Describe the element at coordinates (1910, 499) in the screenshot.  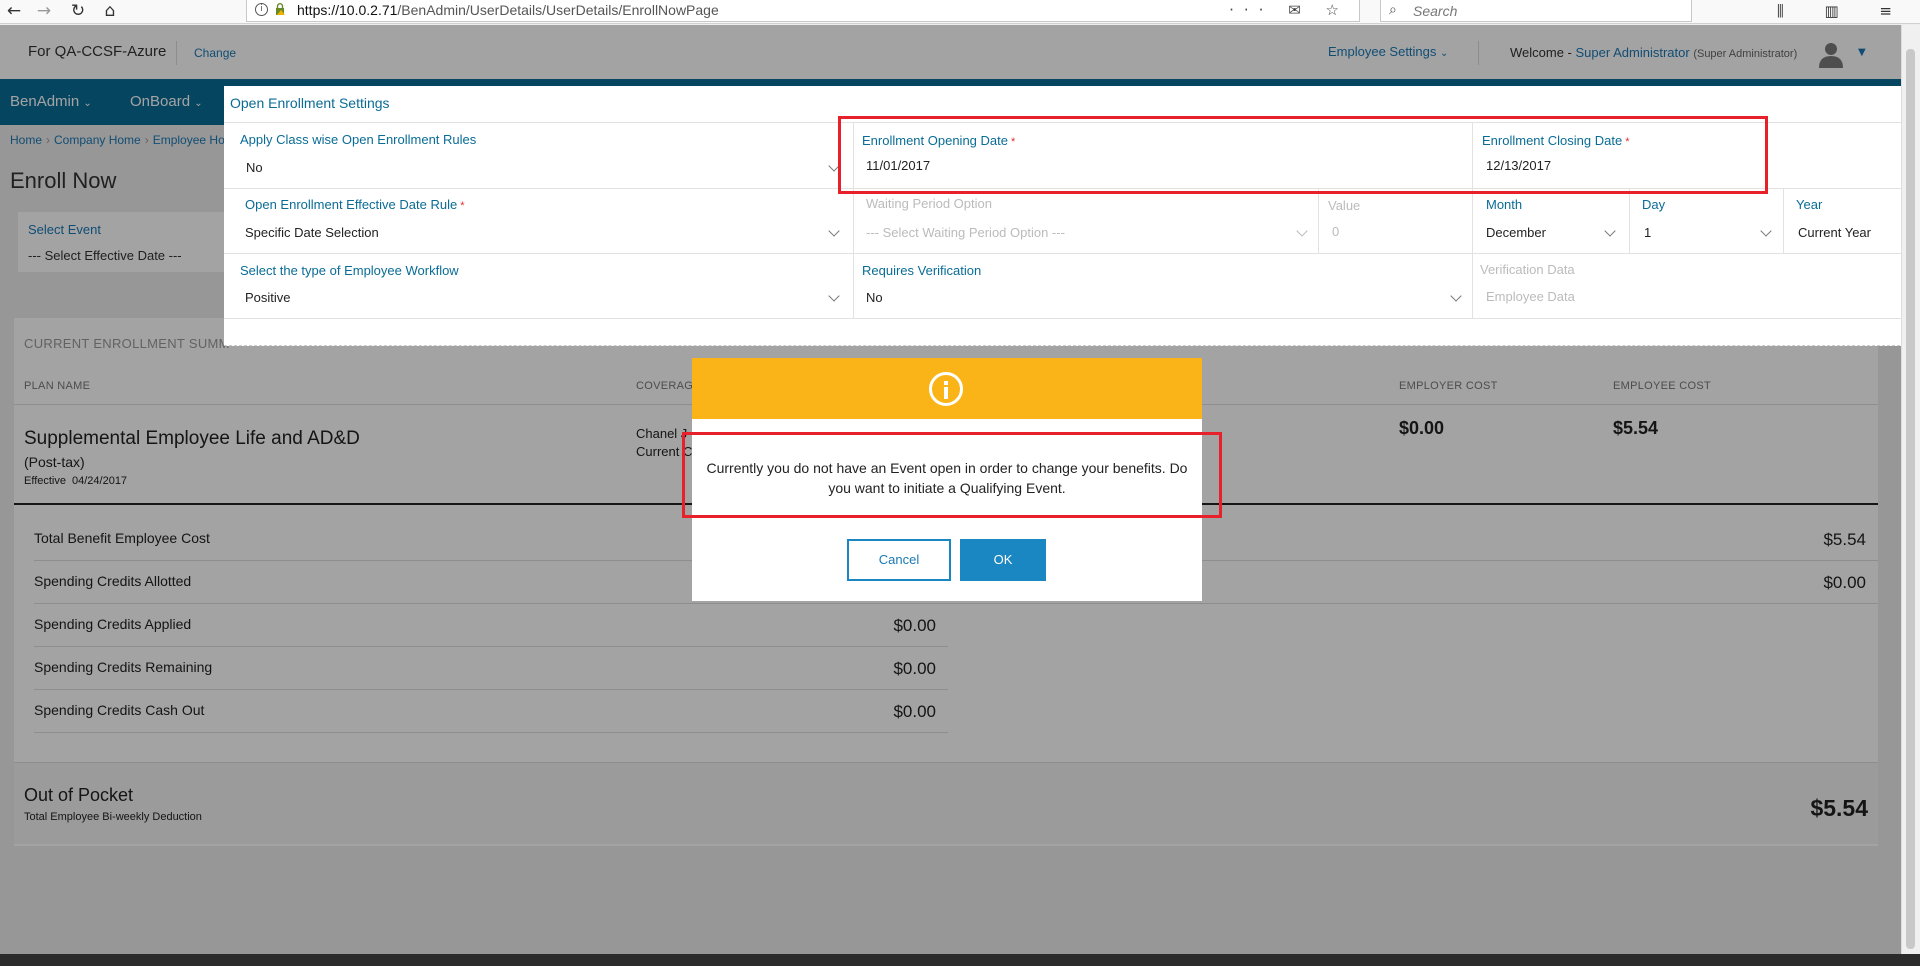
I see `scrollbar-thumb` at that location.